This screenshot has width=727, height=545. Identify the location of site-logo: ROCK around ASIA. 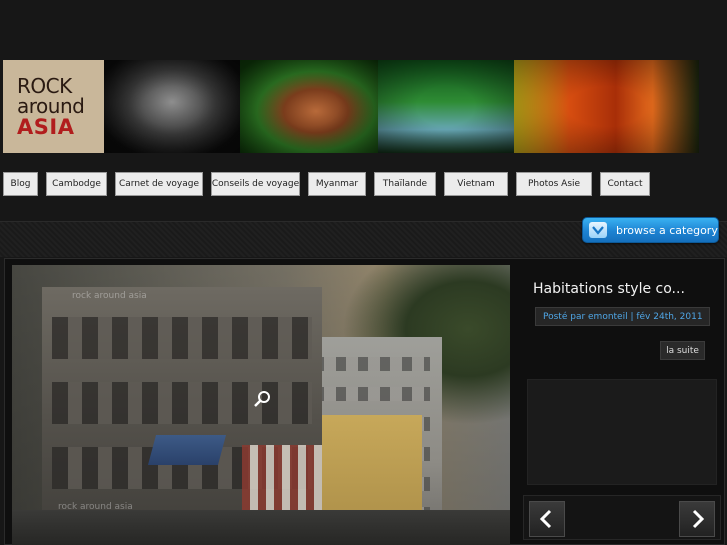
(53, 106).